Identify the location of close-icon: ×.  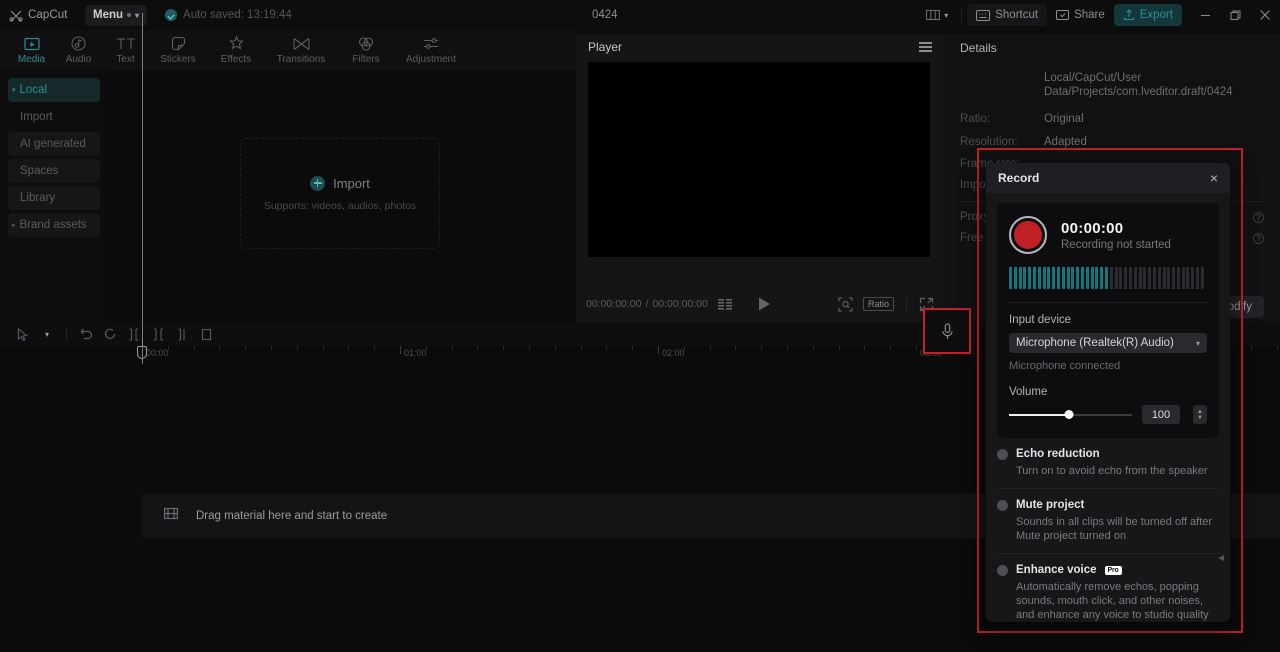
(1214, 178).